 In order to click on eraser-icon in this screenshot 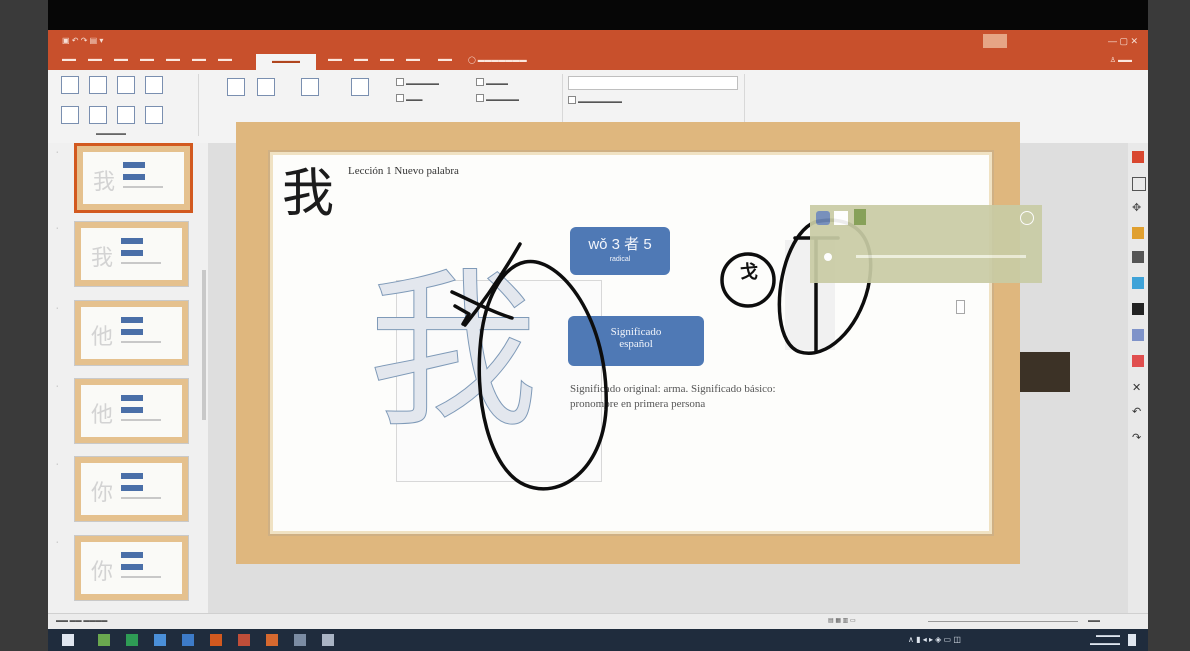, I will do `click(841, 218)`.